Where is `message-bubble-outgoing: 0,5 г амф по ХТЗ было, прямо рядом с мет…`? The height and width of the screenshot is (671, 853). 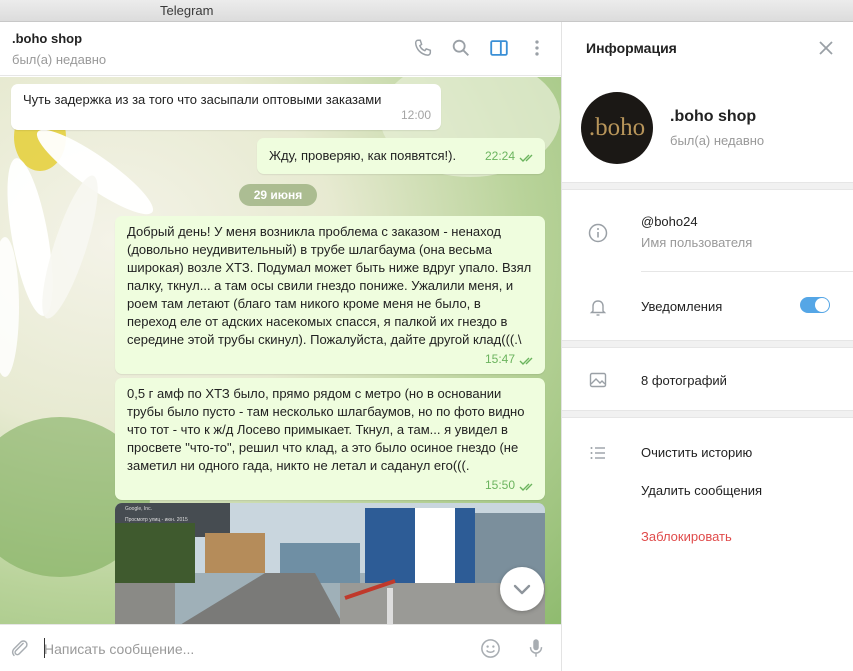 message-bubble-outgoing: 0,5 г амф по ХТЗ было, прямо рядом с мет… is located at coordinates (330, 439).